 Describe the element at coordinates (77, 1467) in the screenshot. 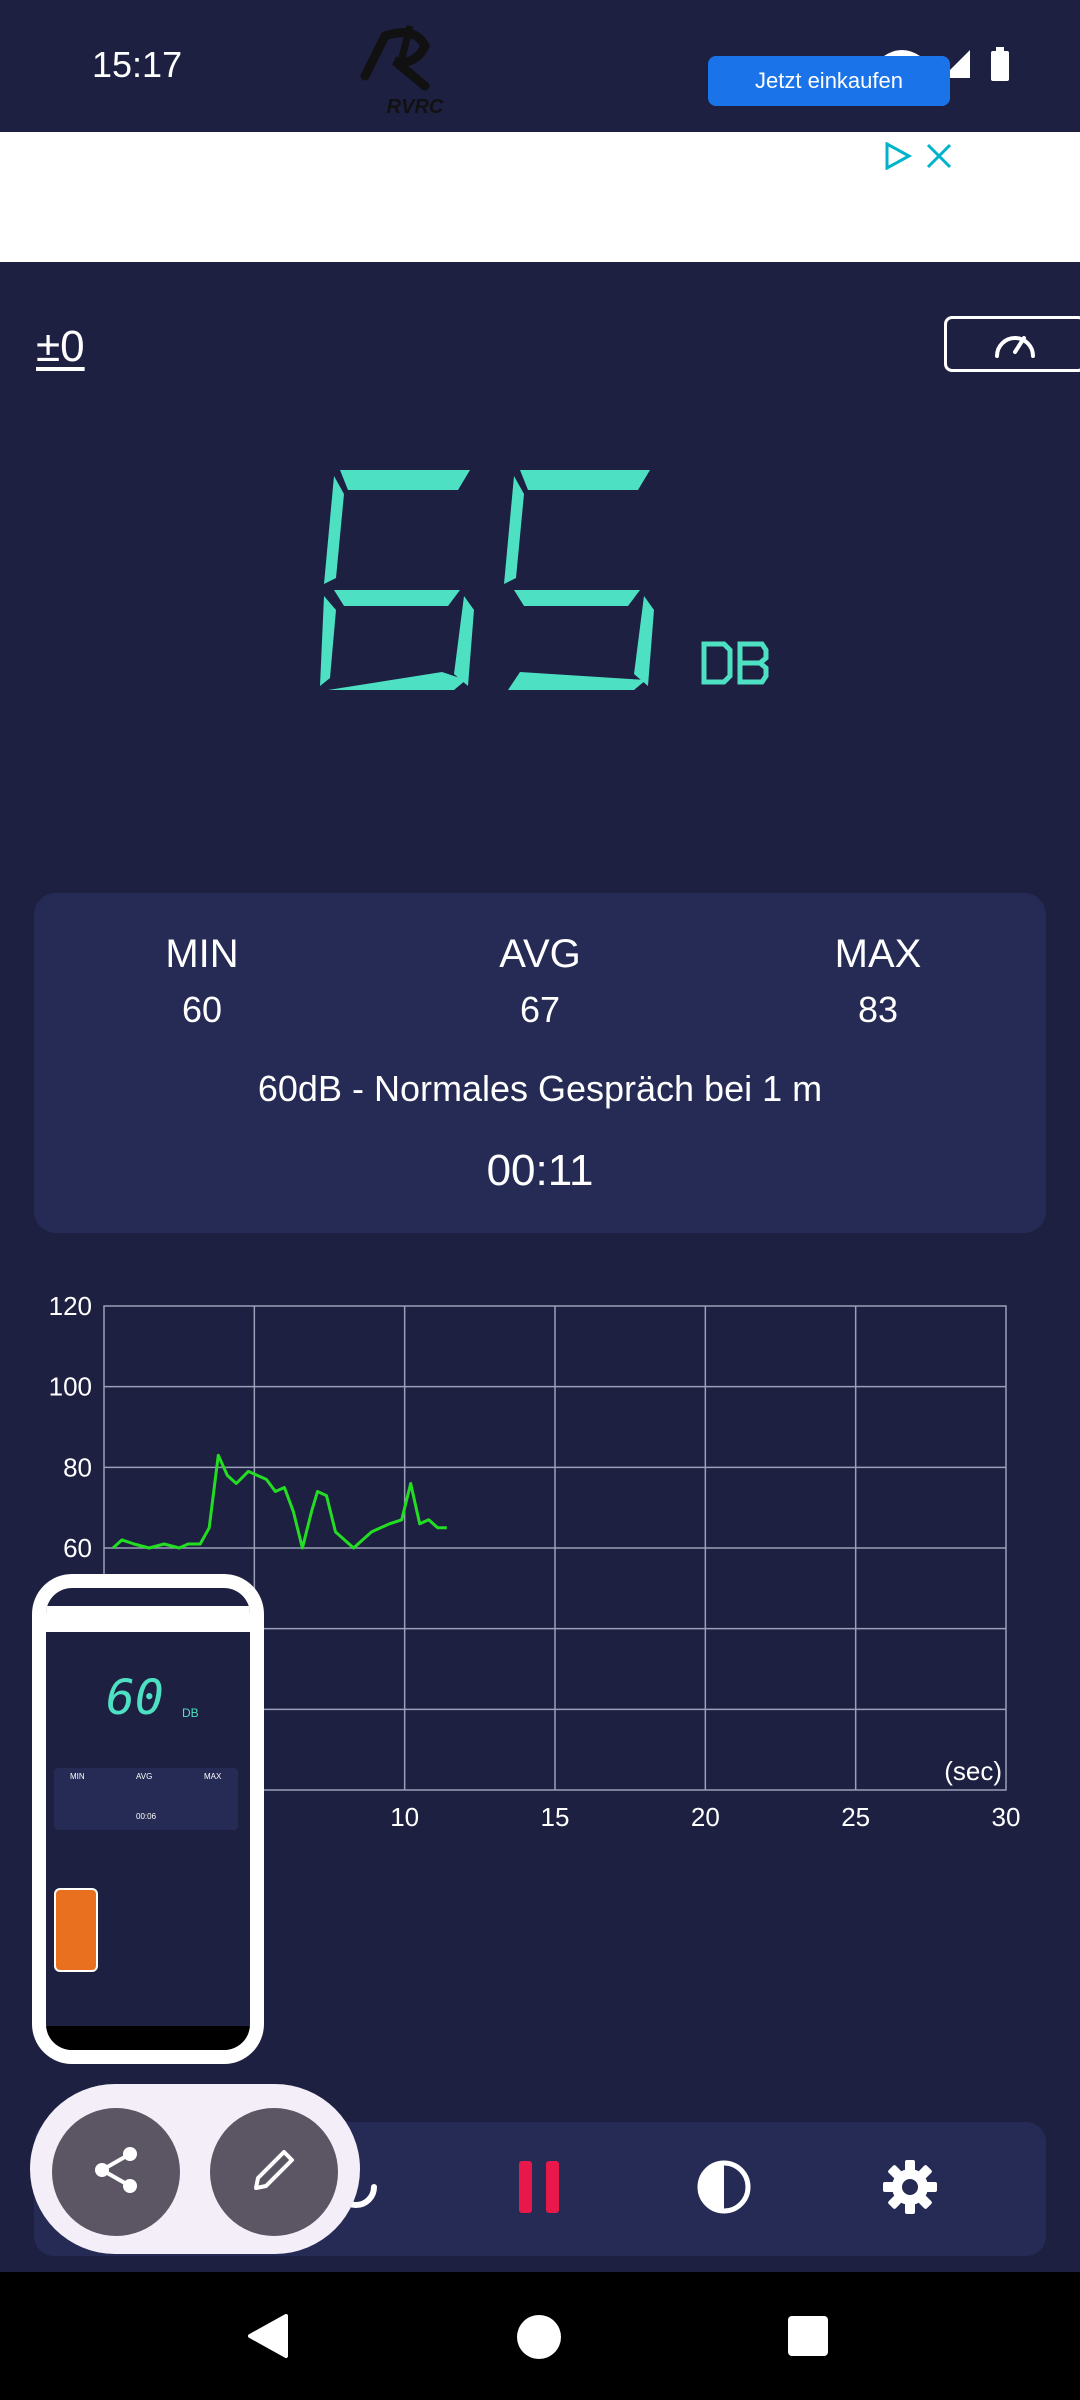

I see `chart-y-tick-label: 80` at that location.